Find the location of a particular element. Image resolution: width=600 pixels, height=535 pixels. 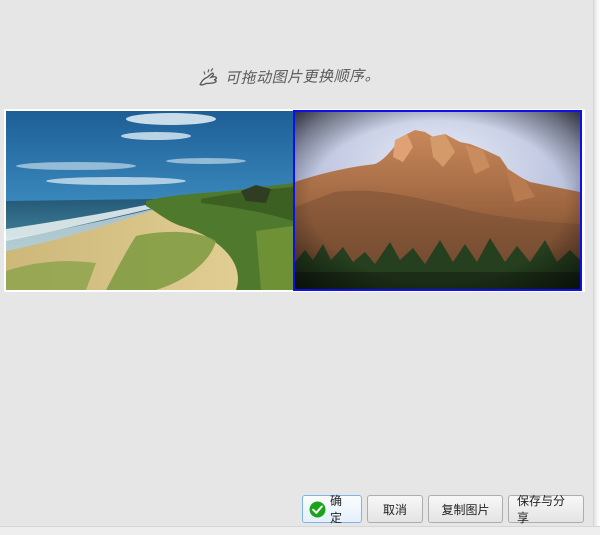

copy-image-button: 复制图片 is located at coordinates (465, 509).